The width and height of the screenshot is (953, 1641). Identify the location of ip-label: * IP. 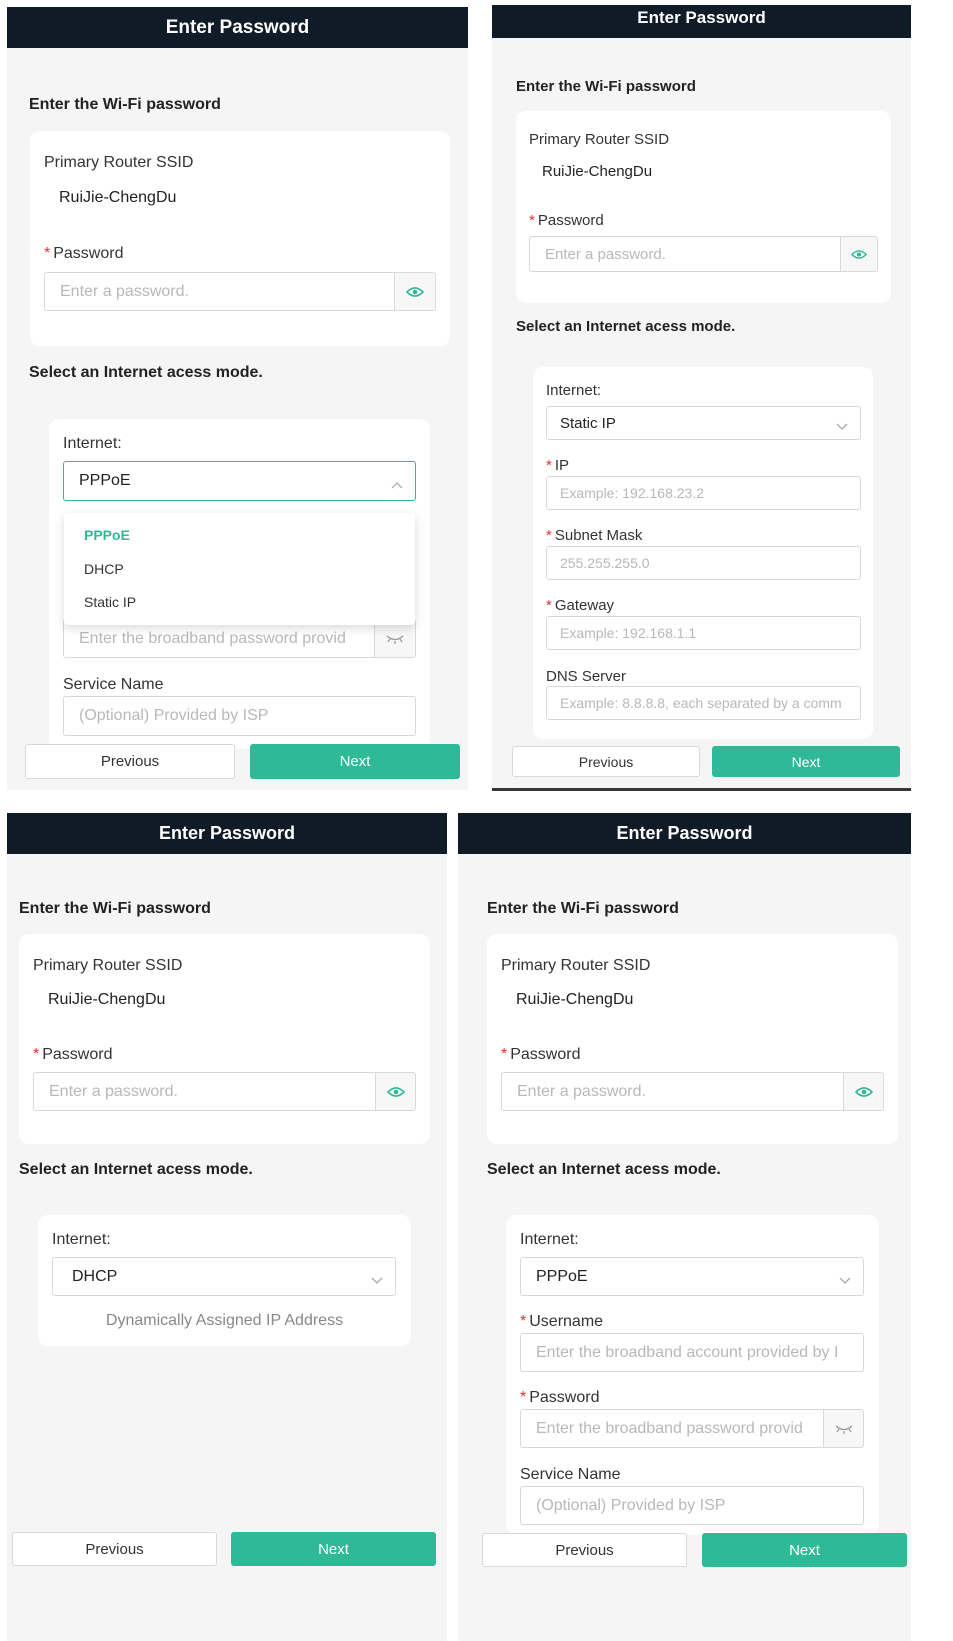
(557, 465).